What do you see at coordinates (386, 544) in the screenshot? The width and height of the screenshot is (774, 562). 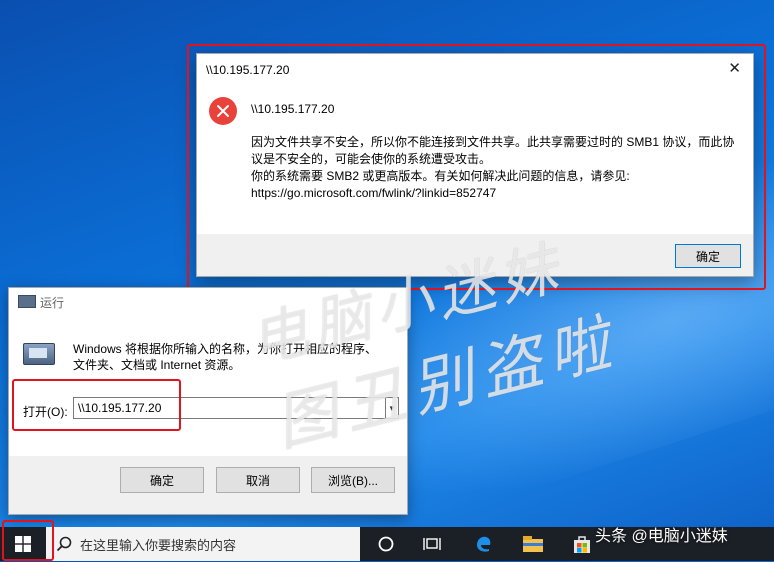 I see `cortana-icon` at bounding box center [386, 544].